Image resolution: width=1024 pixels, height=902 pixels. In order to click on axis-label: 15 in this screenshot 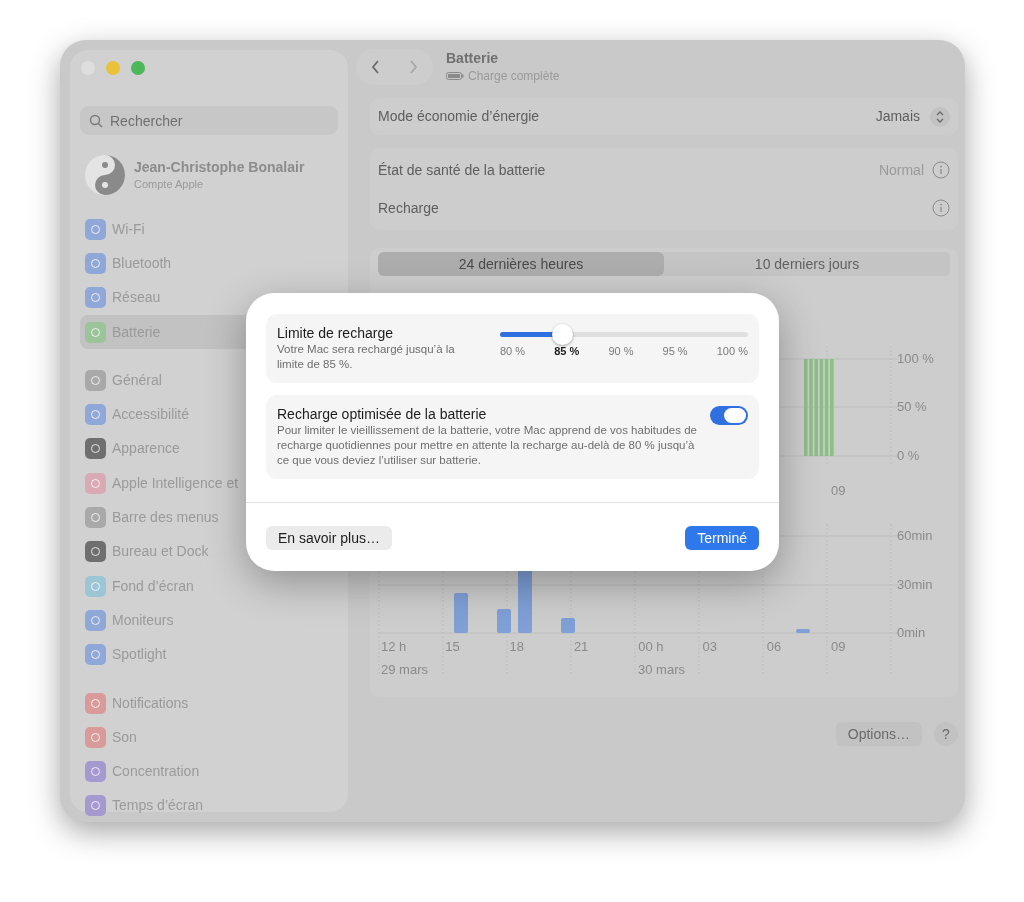, I will do `click(452, 646)`.